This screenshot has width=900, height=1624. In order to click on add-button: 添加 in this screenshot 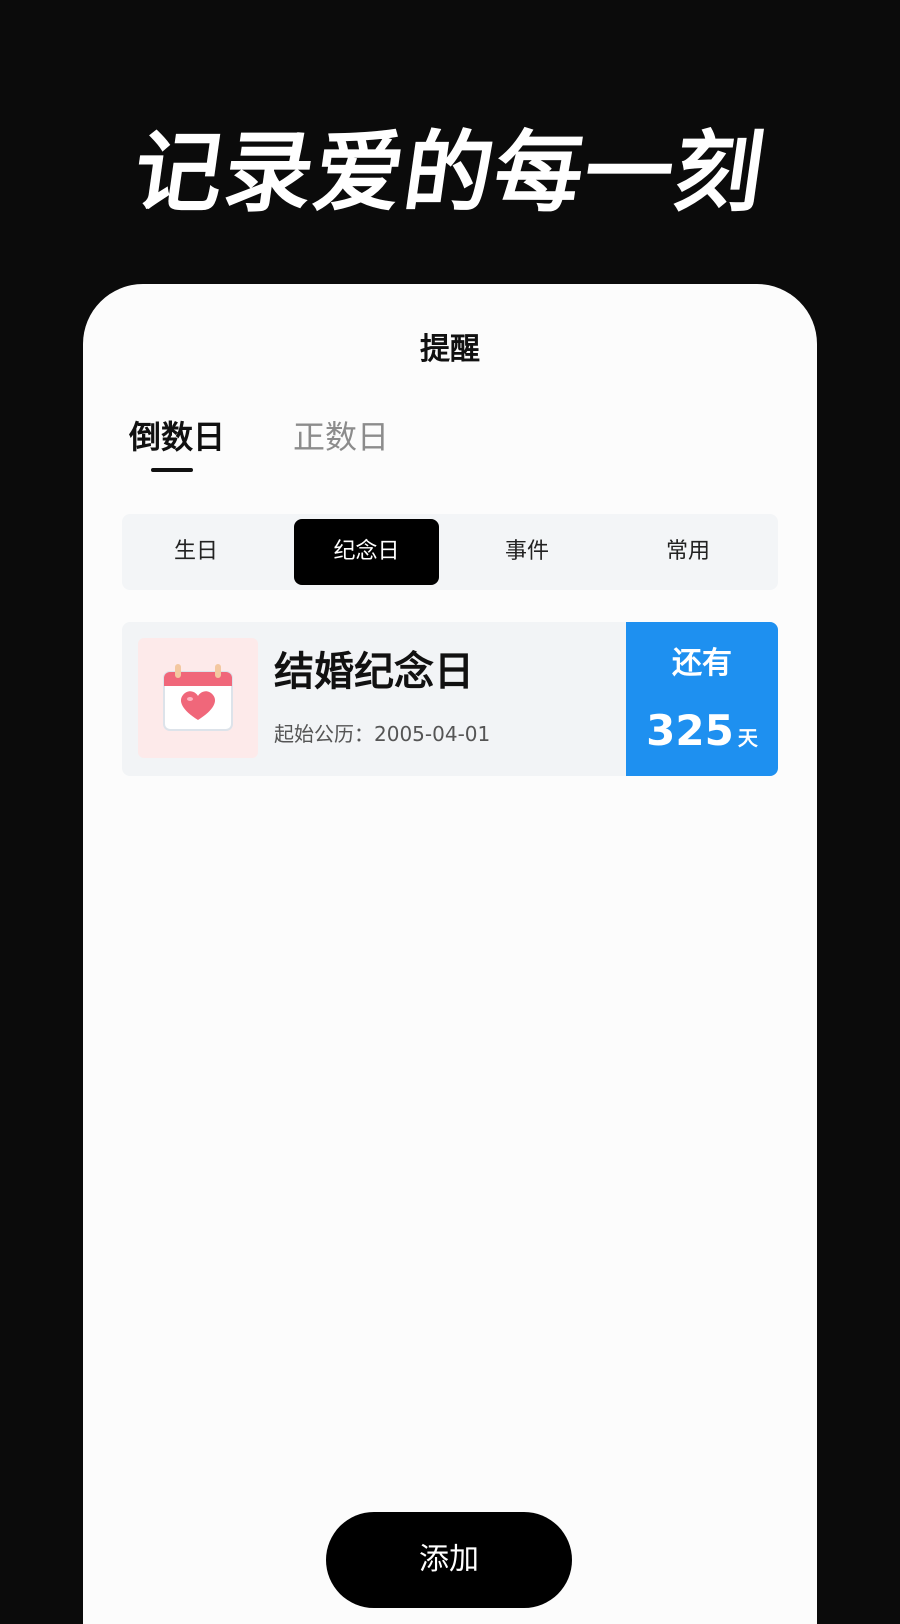, I will do `click(449, 1560)`.